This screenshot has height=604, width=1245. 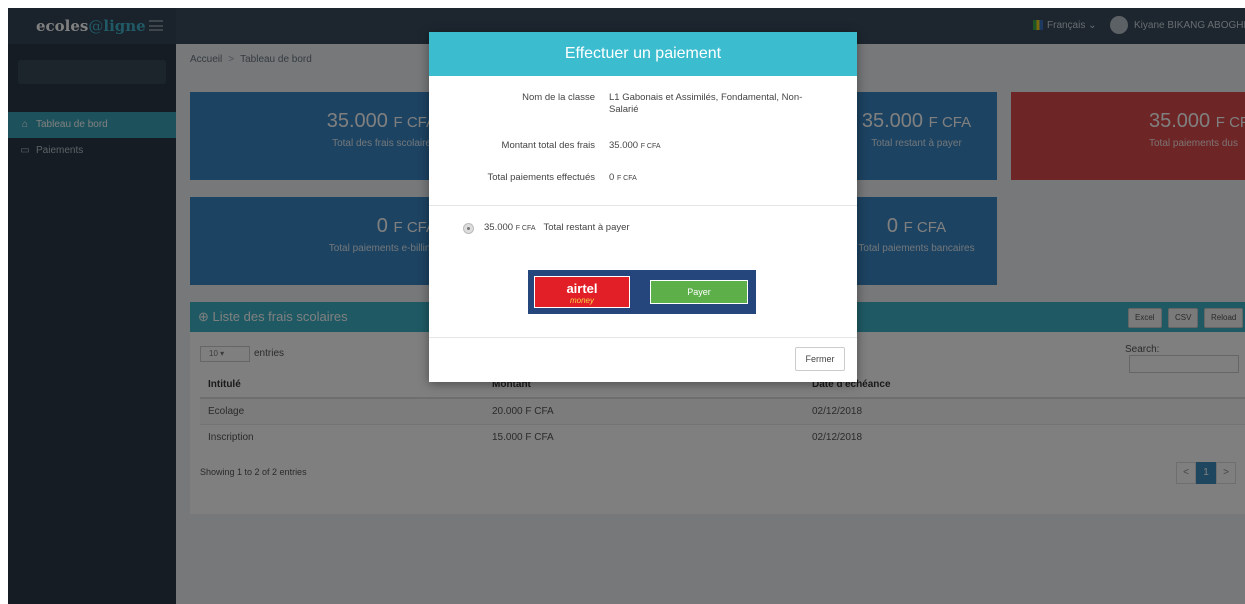 What do you see at coordinates (468, 228) in the screenshot?
I see `remaining-radio` at bounding box center [468, 228].